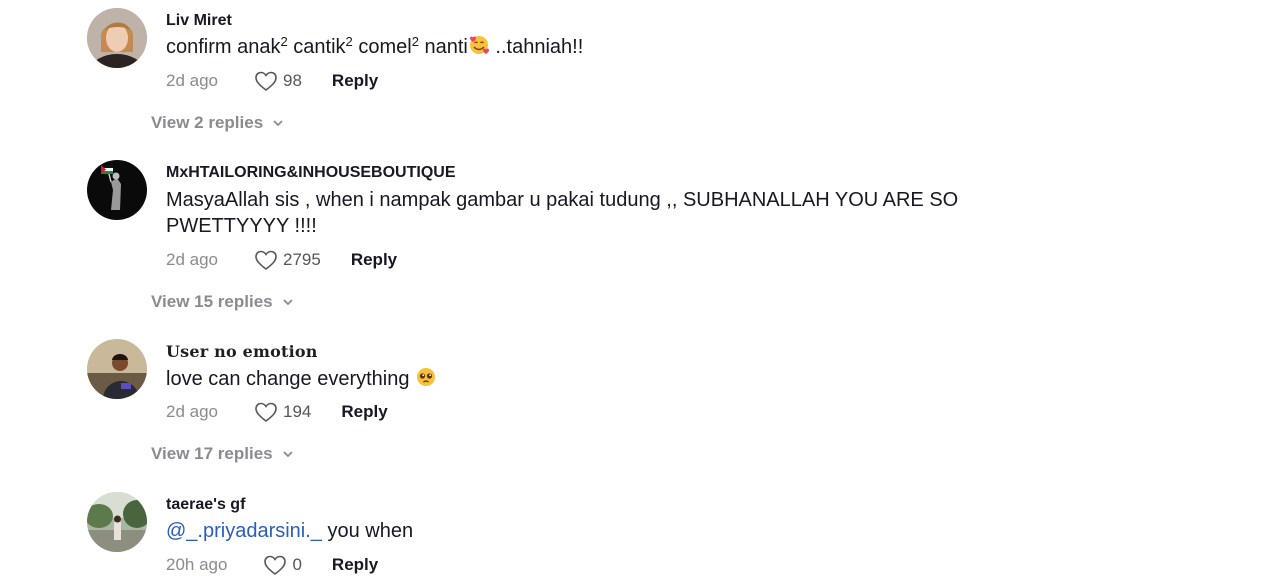 This screenshot has width=1278, height=587. What do you see at coordinates (310, 173) in the screenshot?
I see `comment-username: MxHTAILORING&INHOUSEBOUTIQUE` at bounding box center [310, 173].